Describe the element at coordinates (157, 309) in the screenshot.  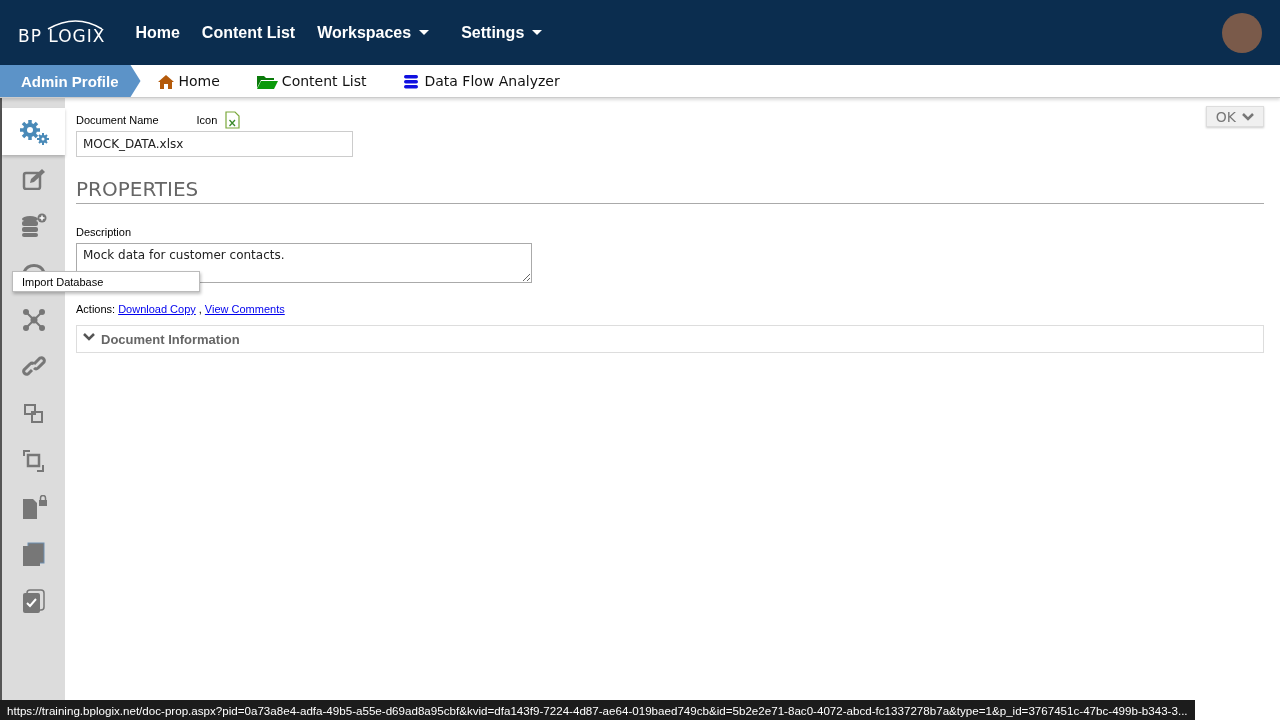
I see `action-link: Download Copy` at that location.